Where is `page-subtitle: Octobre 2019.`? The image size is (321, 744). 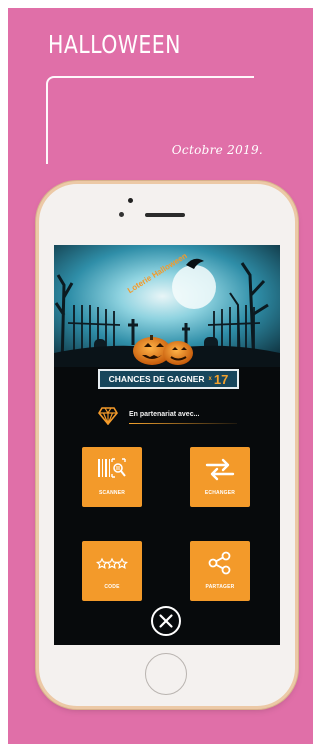 page-subtitle: Octobre 2019. is located at coordinates (217, 150).